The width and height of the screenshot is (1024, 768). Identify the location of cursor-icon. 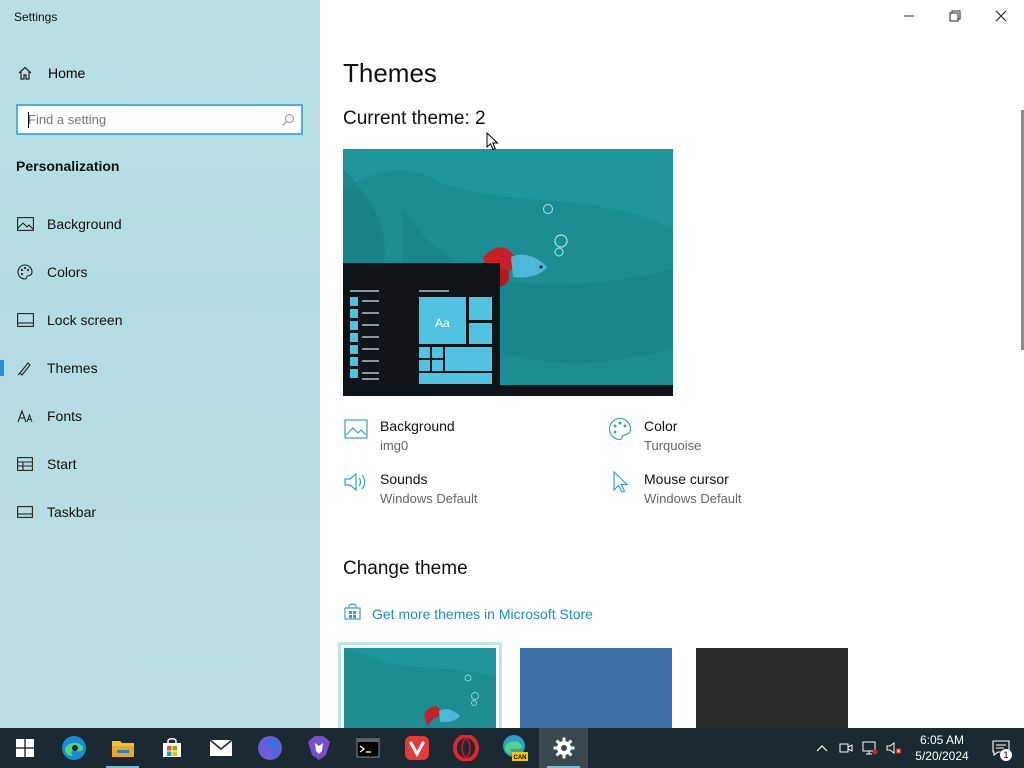
(620, 482).